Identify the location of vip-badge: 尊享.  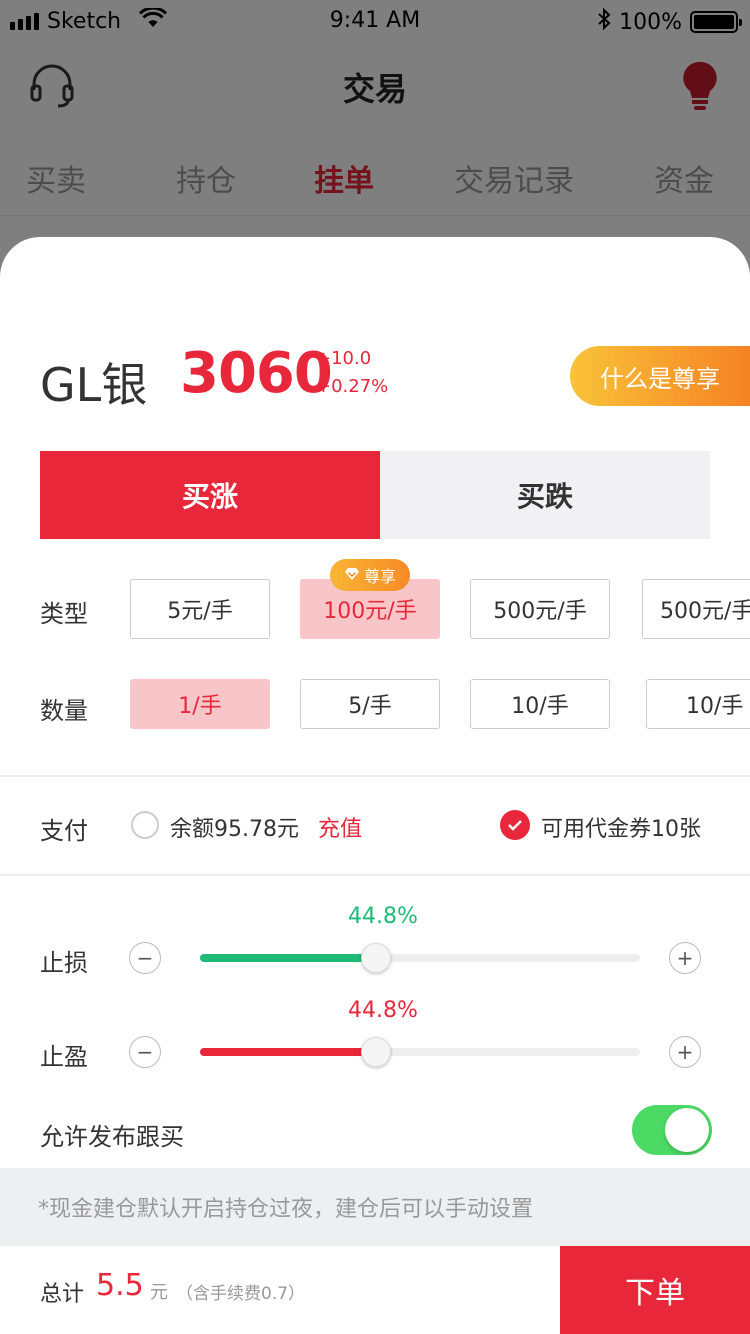
(370, 575).